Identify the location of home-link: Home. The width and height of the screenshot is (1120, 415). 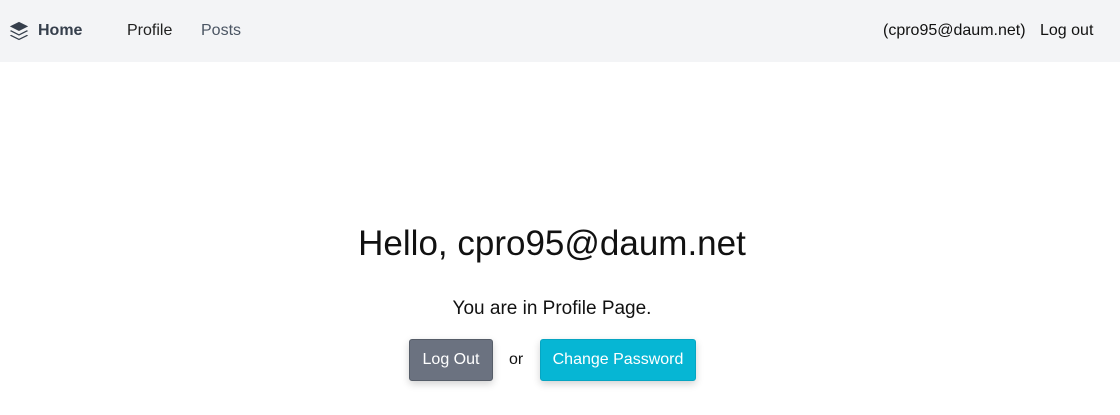
(45, 31).